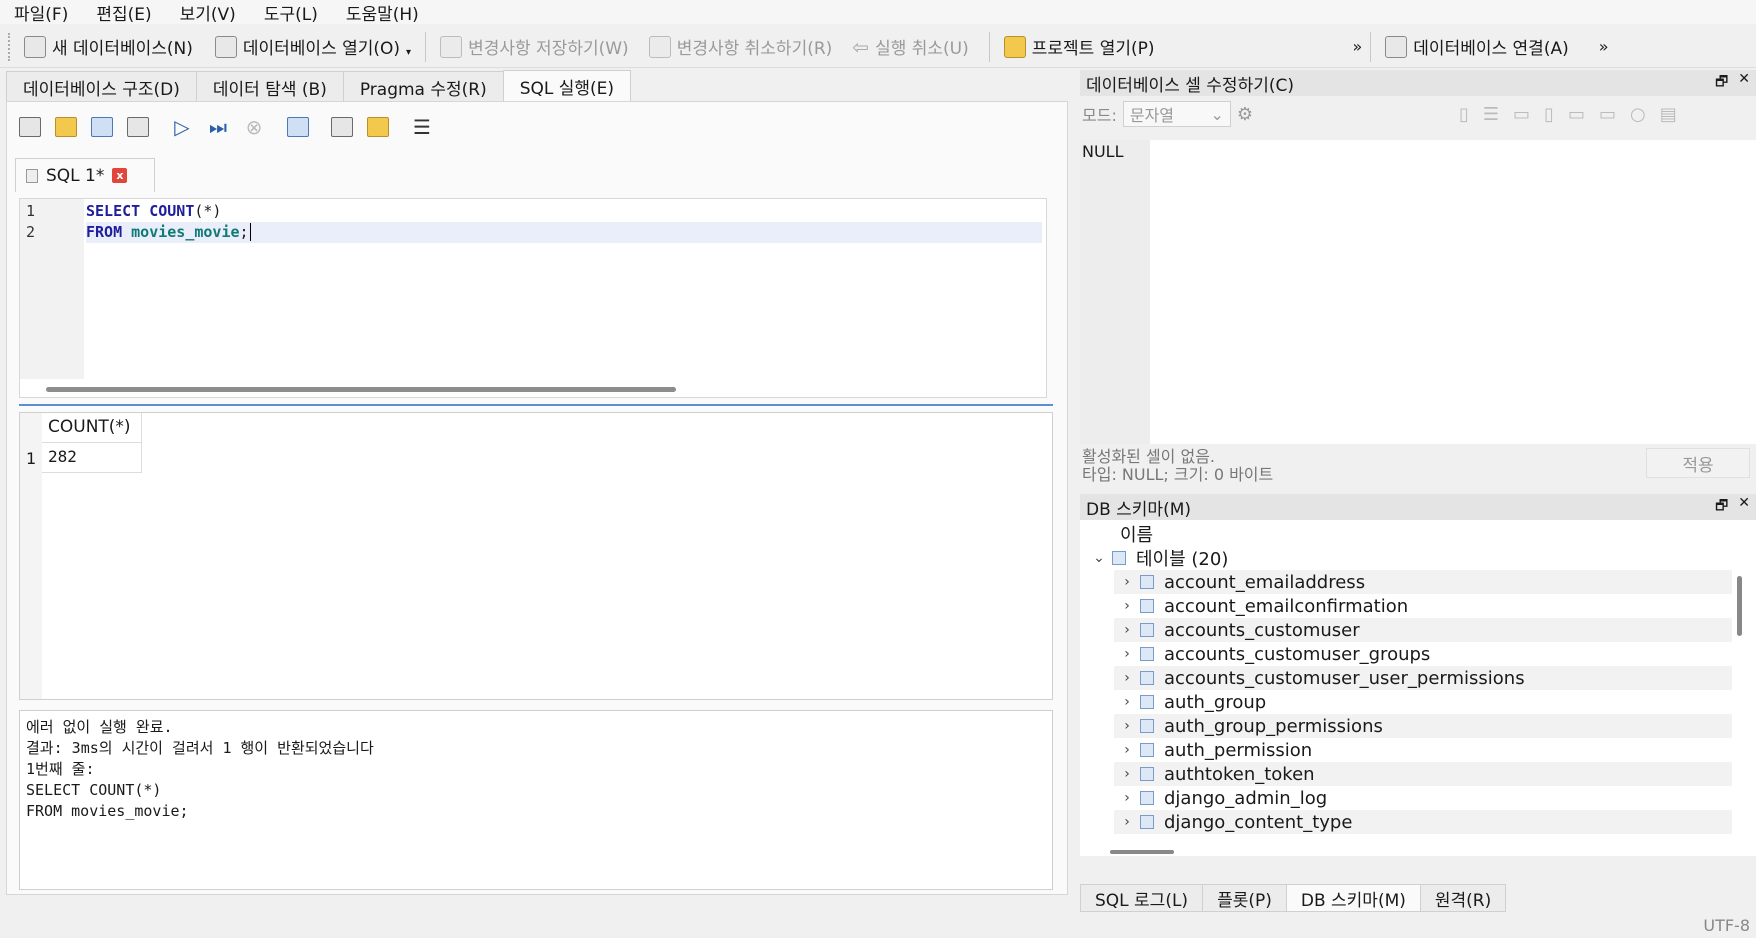 The height and width of the screenshot is (938, 1756). I want to click on comment-icon: ☰, so click(422, 127).